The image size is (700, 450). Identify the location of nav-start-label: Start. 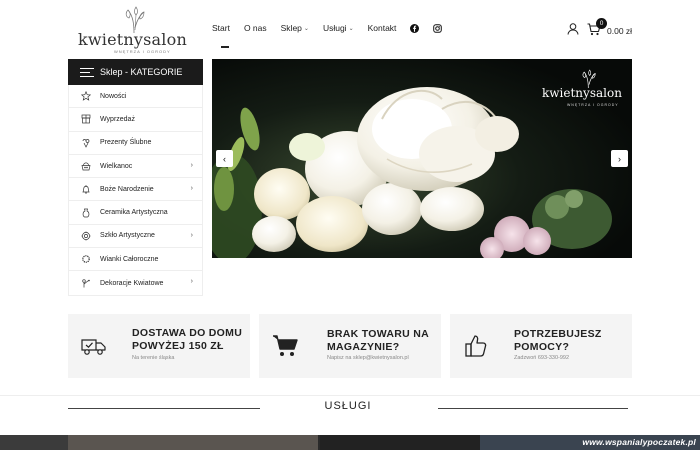
(221, 28).